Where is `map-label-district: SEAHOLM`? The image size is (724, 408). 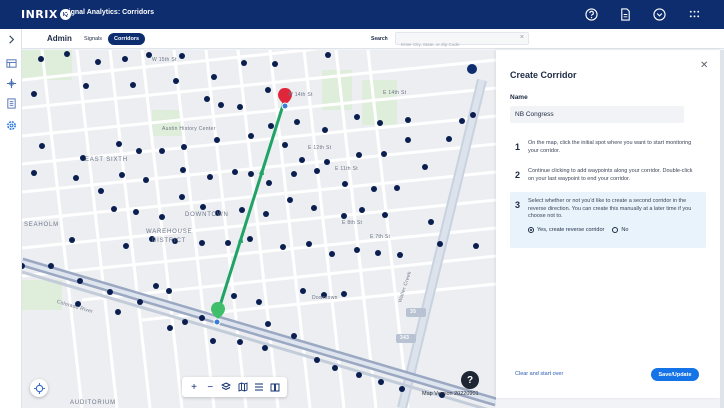 map-label-district: SEAHOLM is located at coordinates (41, 225).